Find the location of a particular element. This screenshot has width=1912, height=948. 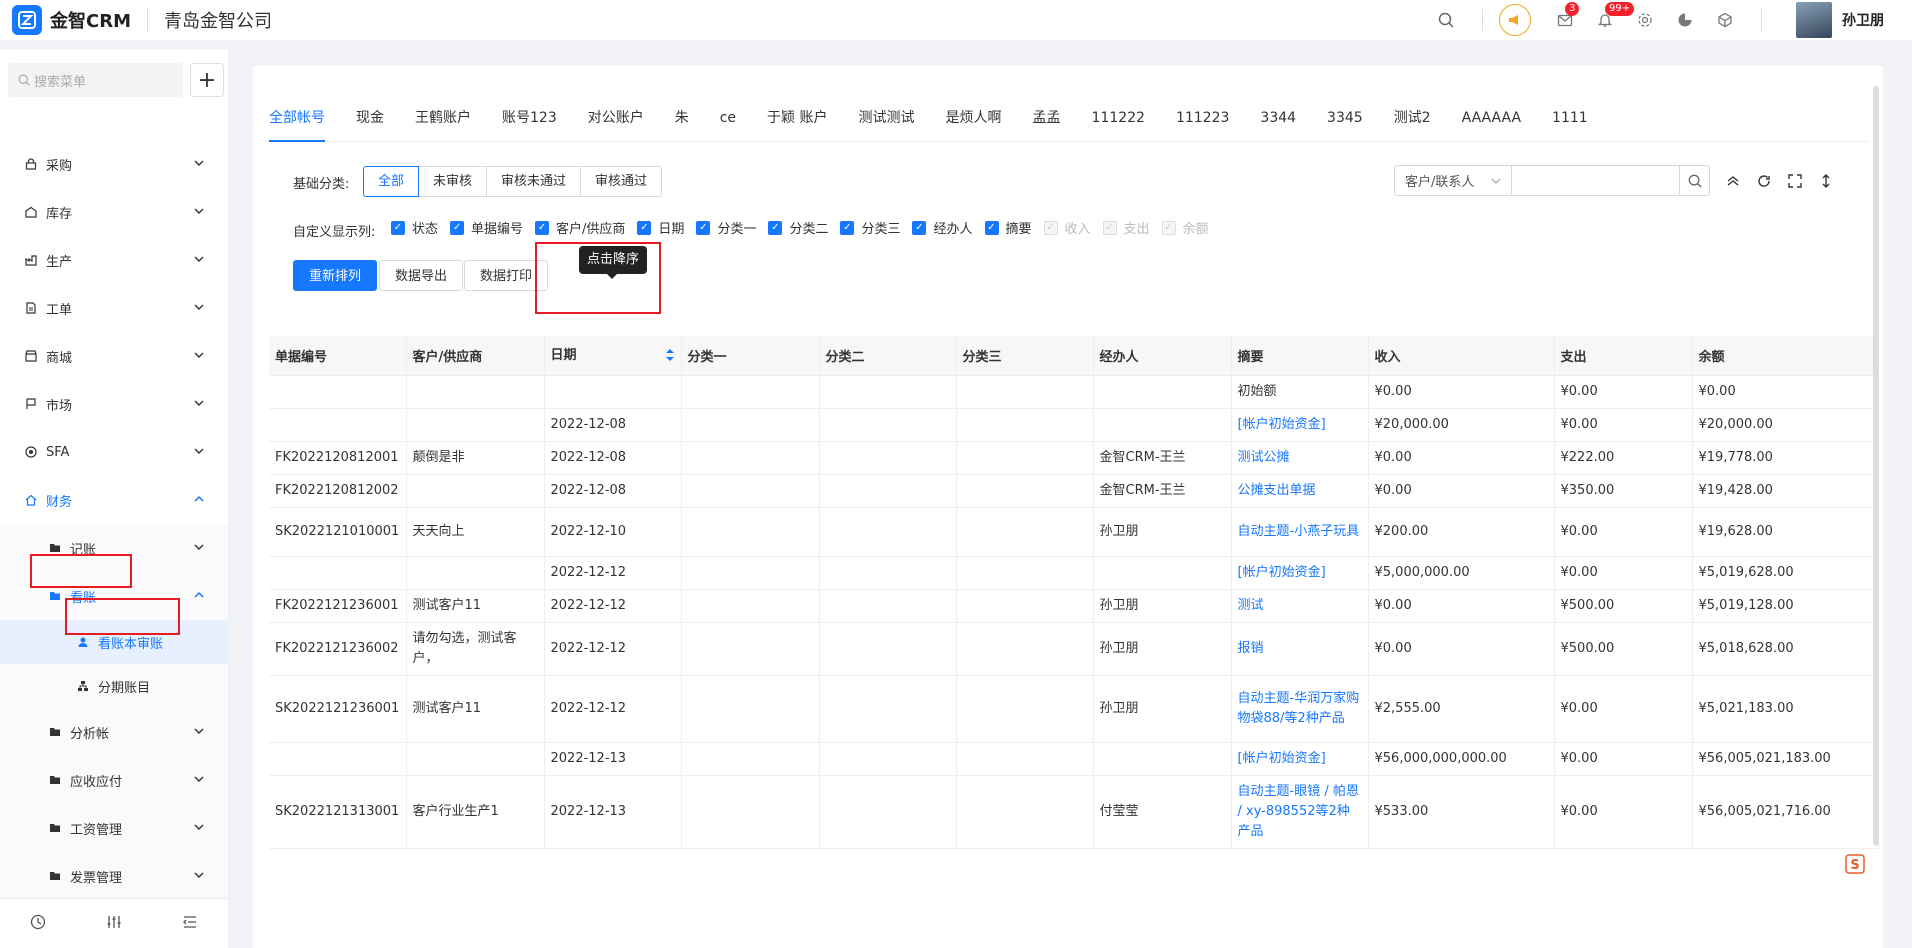

bell-icon: 99+ is located at coordinates (1614, 17).